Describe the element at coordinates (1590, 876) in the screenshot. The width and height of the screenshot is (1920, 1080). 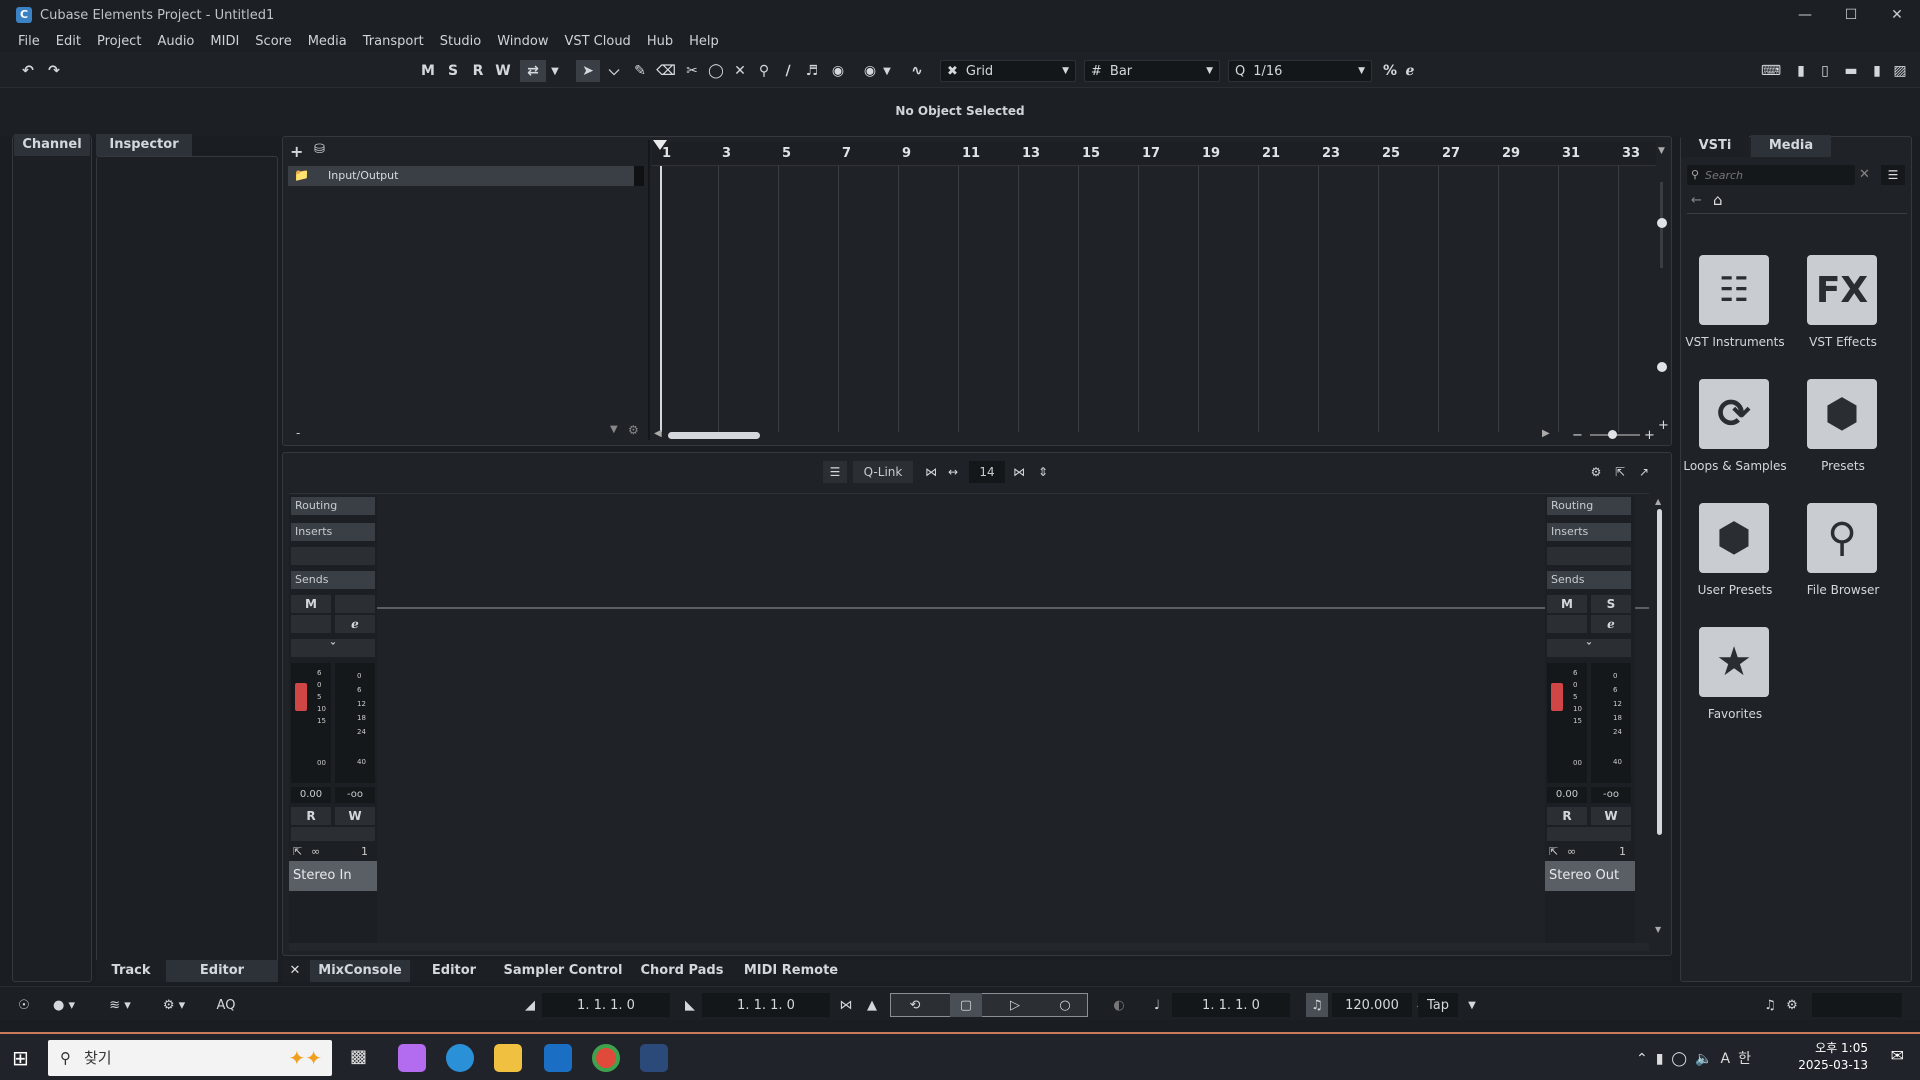
I see `channel-name: Stereo Out` at that location.